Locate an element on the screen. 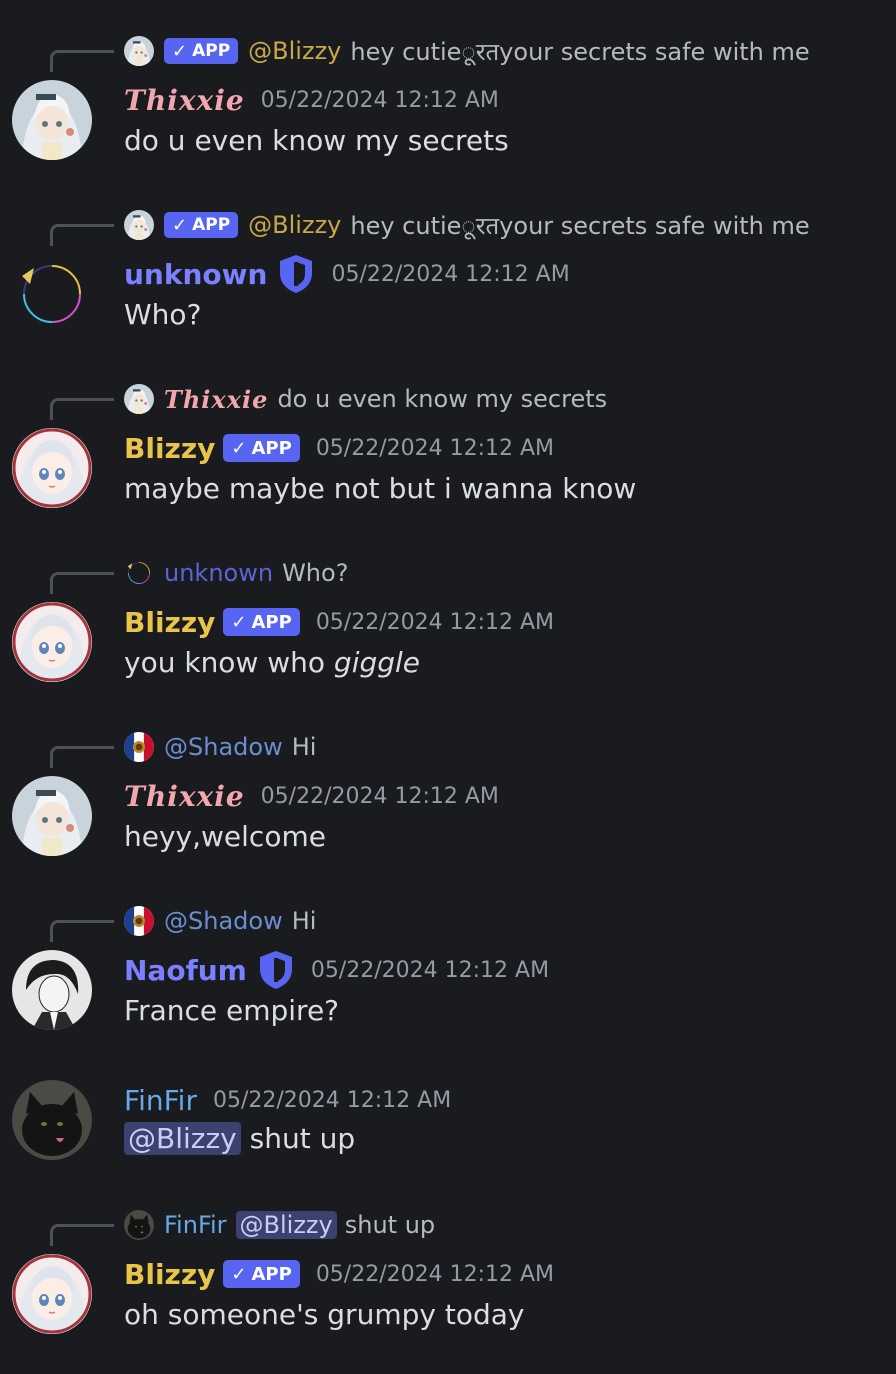  message-text: heyy,welcome is located at coordinates (225, 836).